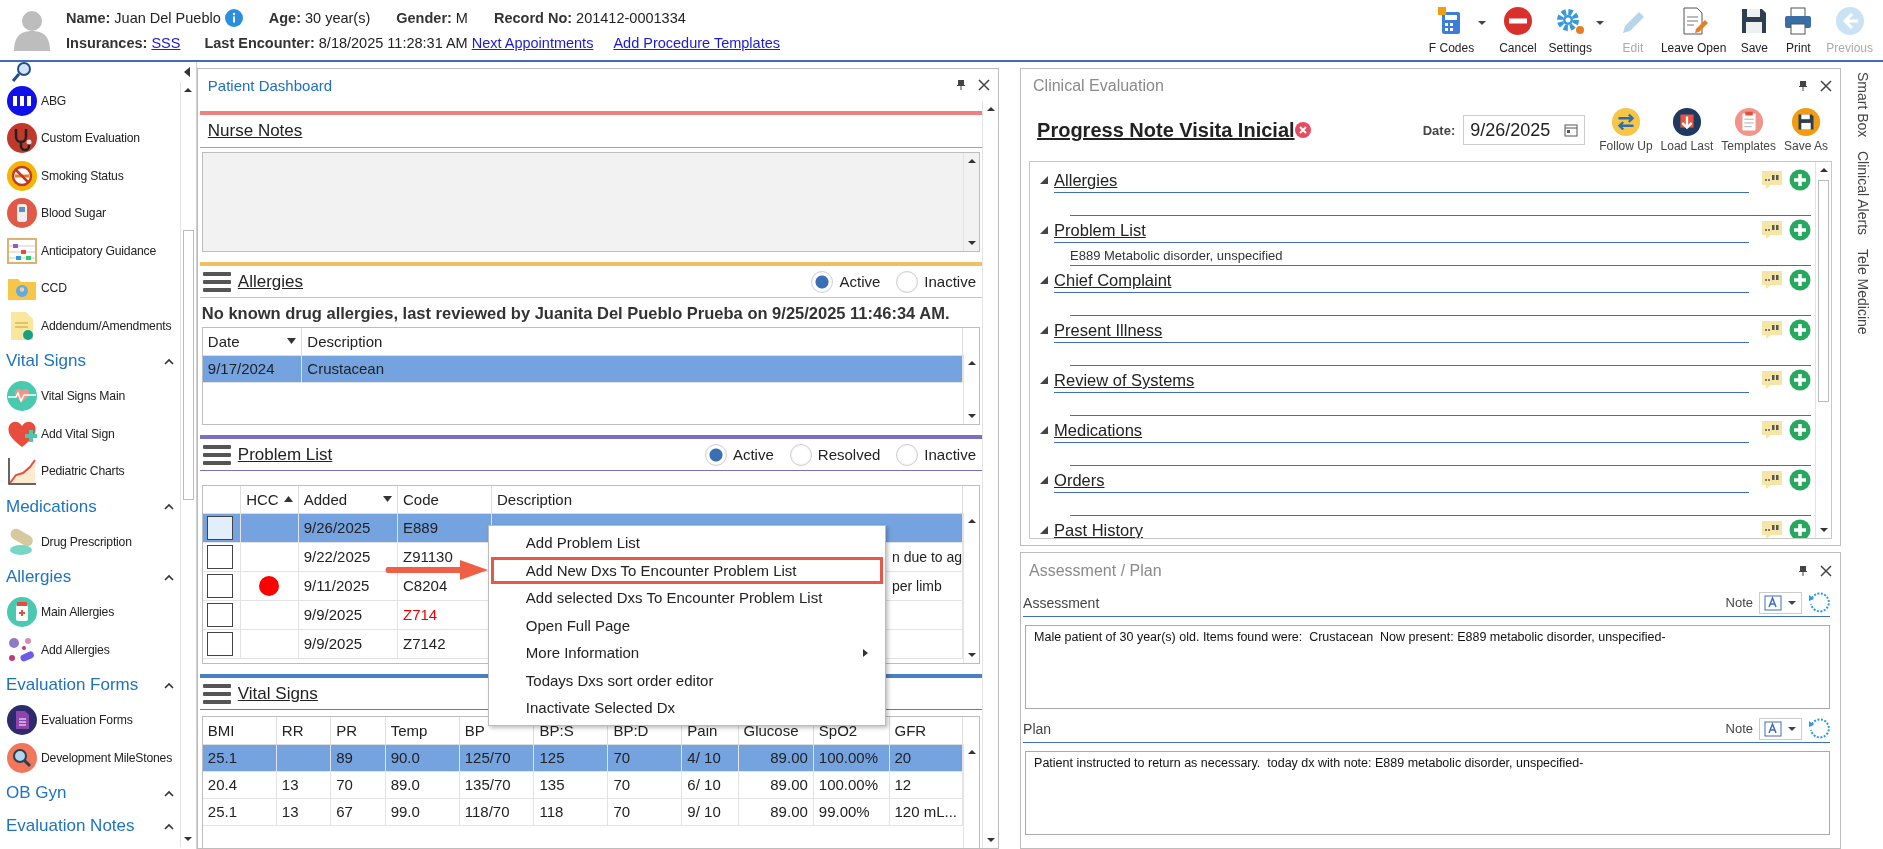 The image size is (1883, 849). What do you see at coordinates (1098, 431) in the screenshot?
I see `section-title: Medications` at bounding box center [1098, 431].